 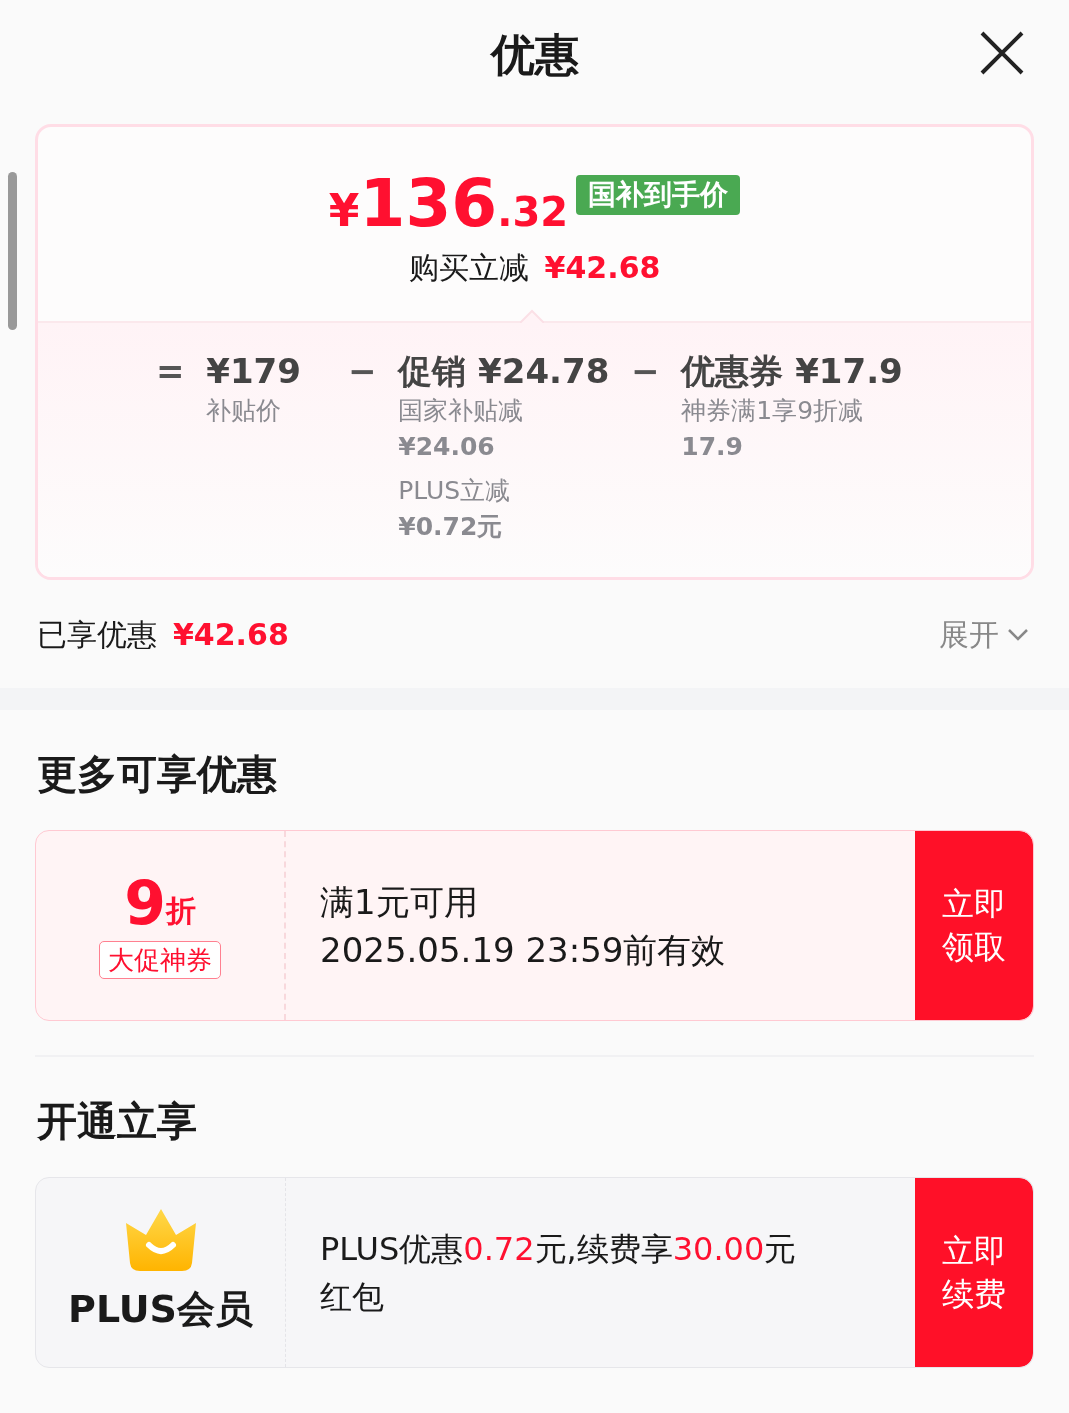 What do you see at coordinates (447, 447) in the screenshot?
I see `breakdown-value: ¥24.06` at bounding box center [447, 447].